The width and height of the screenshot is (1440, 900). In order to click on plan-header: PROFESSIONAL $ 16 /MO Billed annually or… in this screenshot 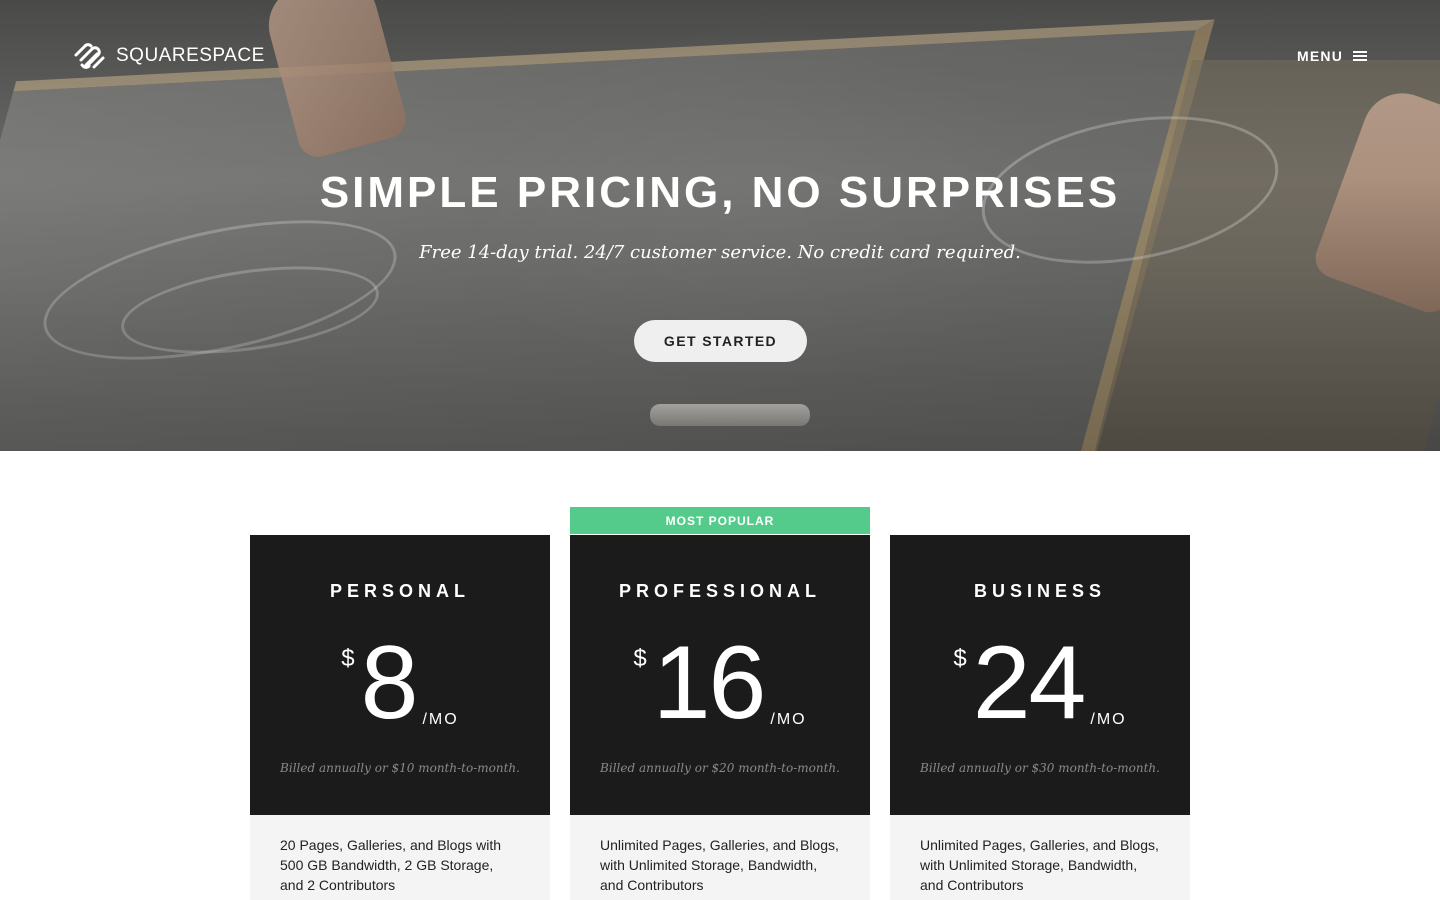, I will do `click(720, 675)`.